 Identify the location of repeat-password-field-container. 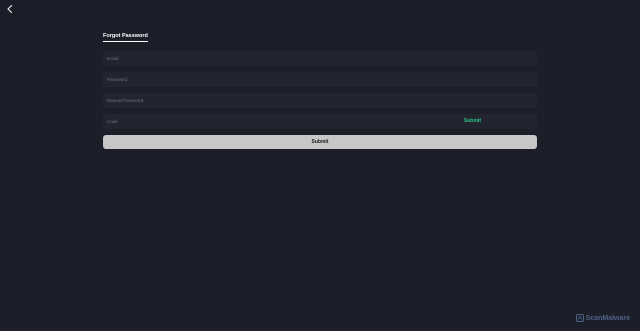
(320, 100).